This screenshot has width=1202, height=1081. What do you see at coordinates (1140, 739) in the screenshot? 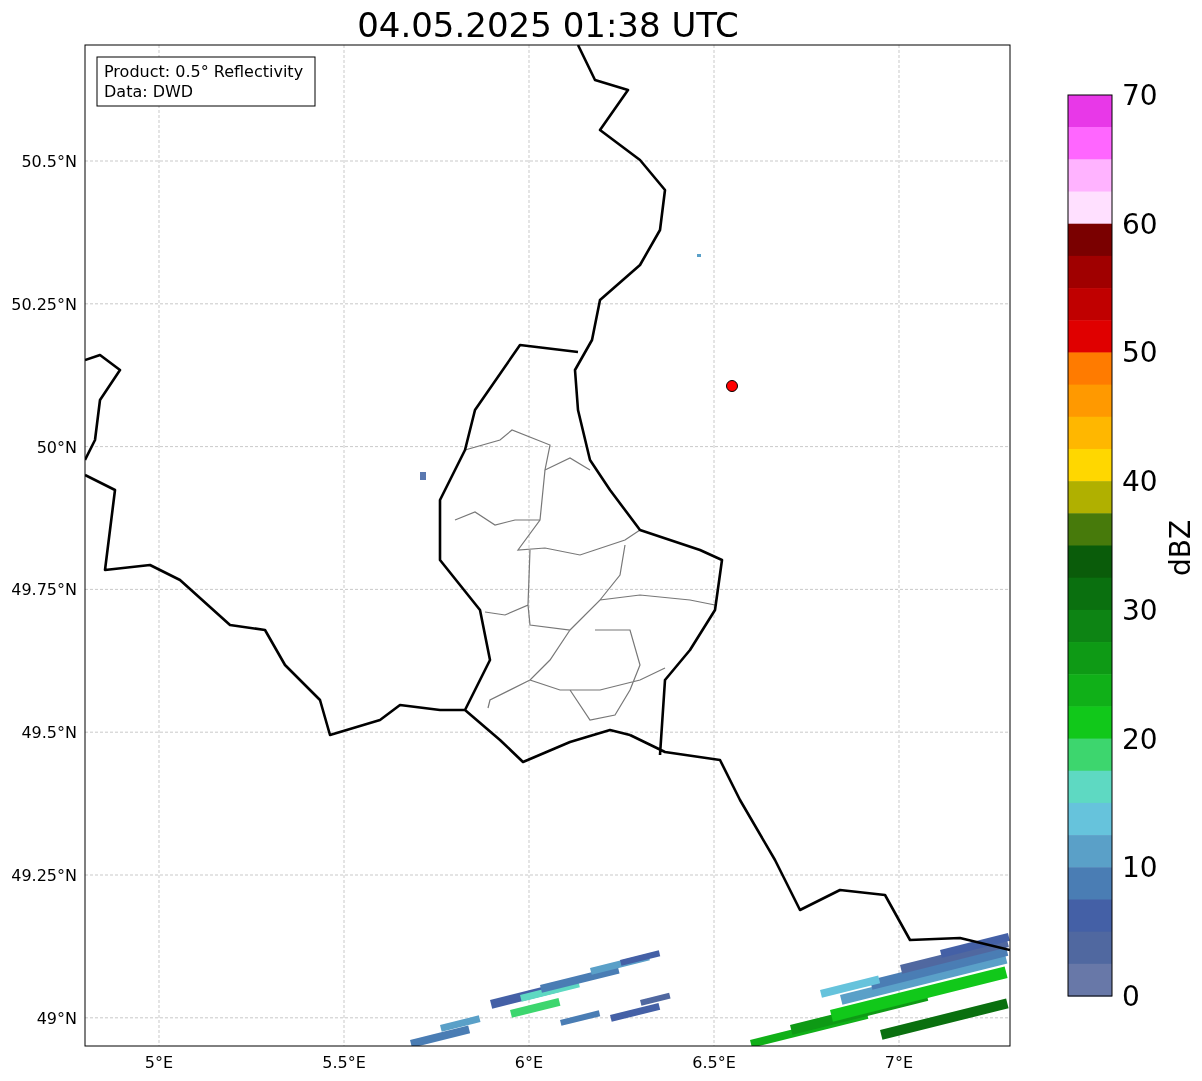
I see `colorbar-tick-label: 20` at bounding box center [1140, 739].